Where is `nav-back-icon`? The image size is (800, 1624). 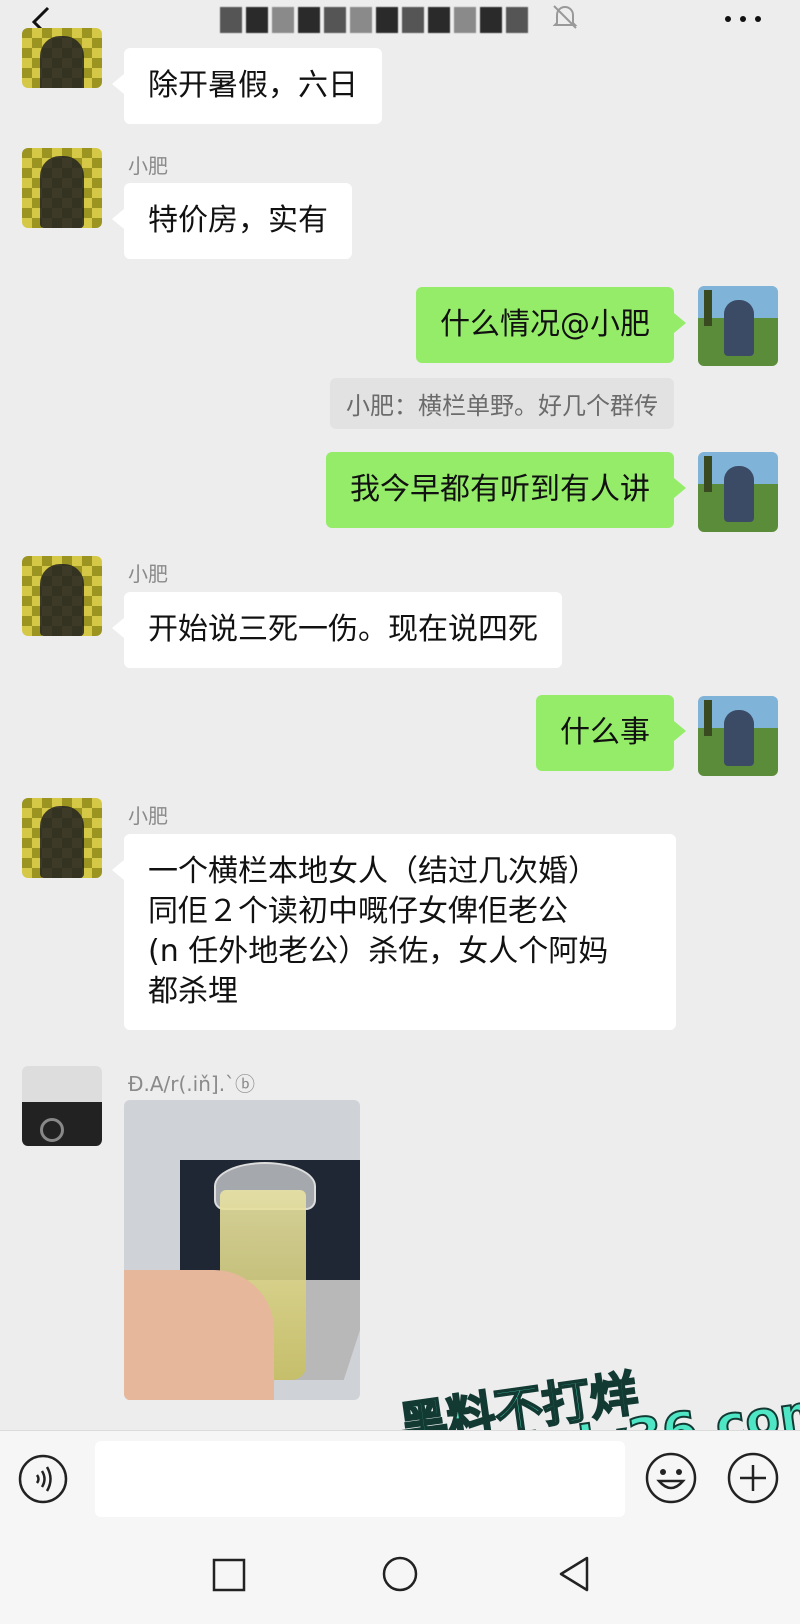
nav-back-icon is located at coordinates (573, 1574).